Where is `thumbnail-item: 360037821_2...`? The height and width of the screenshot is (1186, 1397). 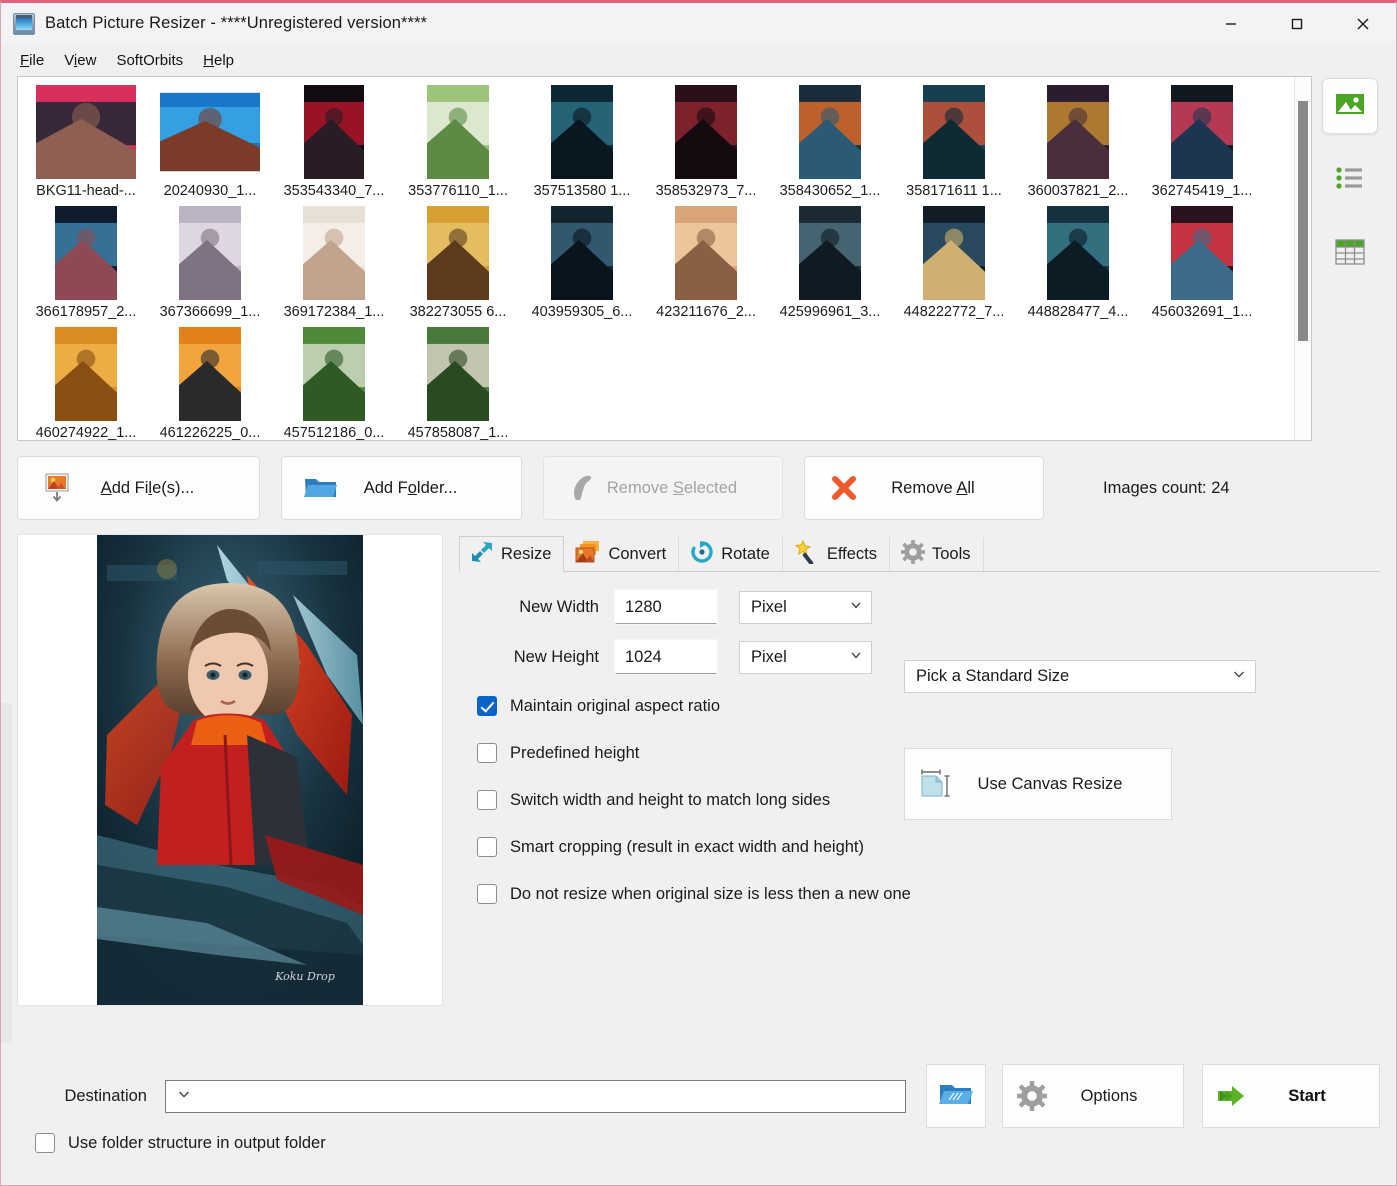 thumbnail-item: 360037821_2... is located at coordinates (1078, 145).